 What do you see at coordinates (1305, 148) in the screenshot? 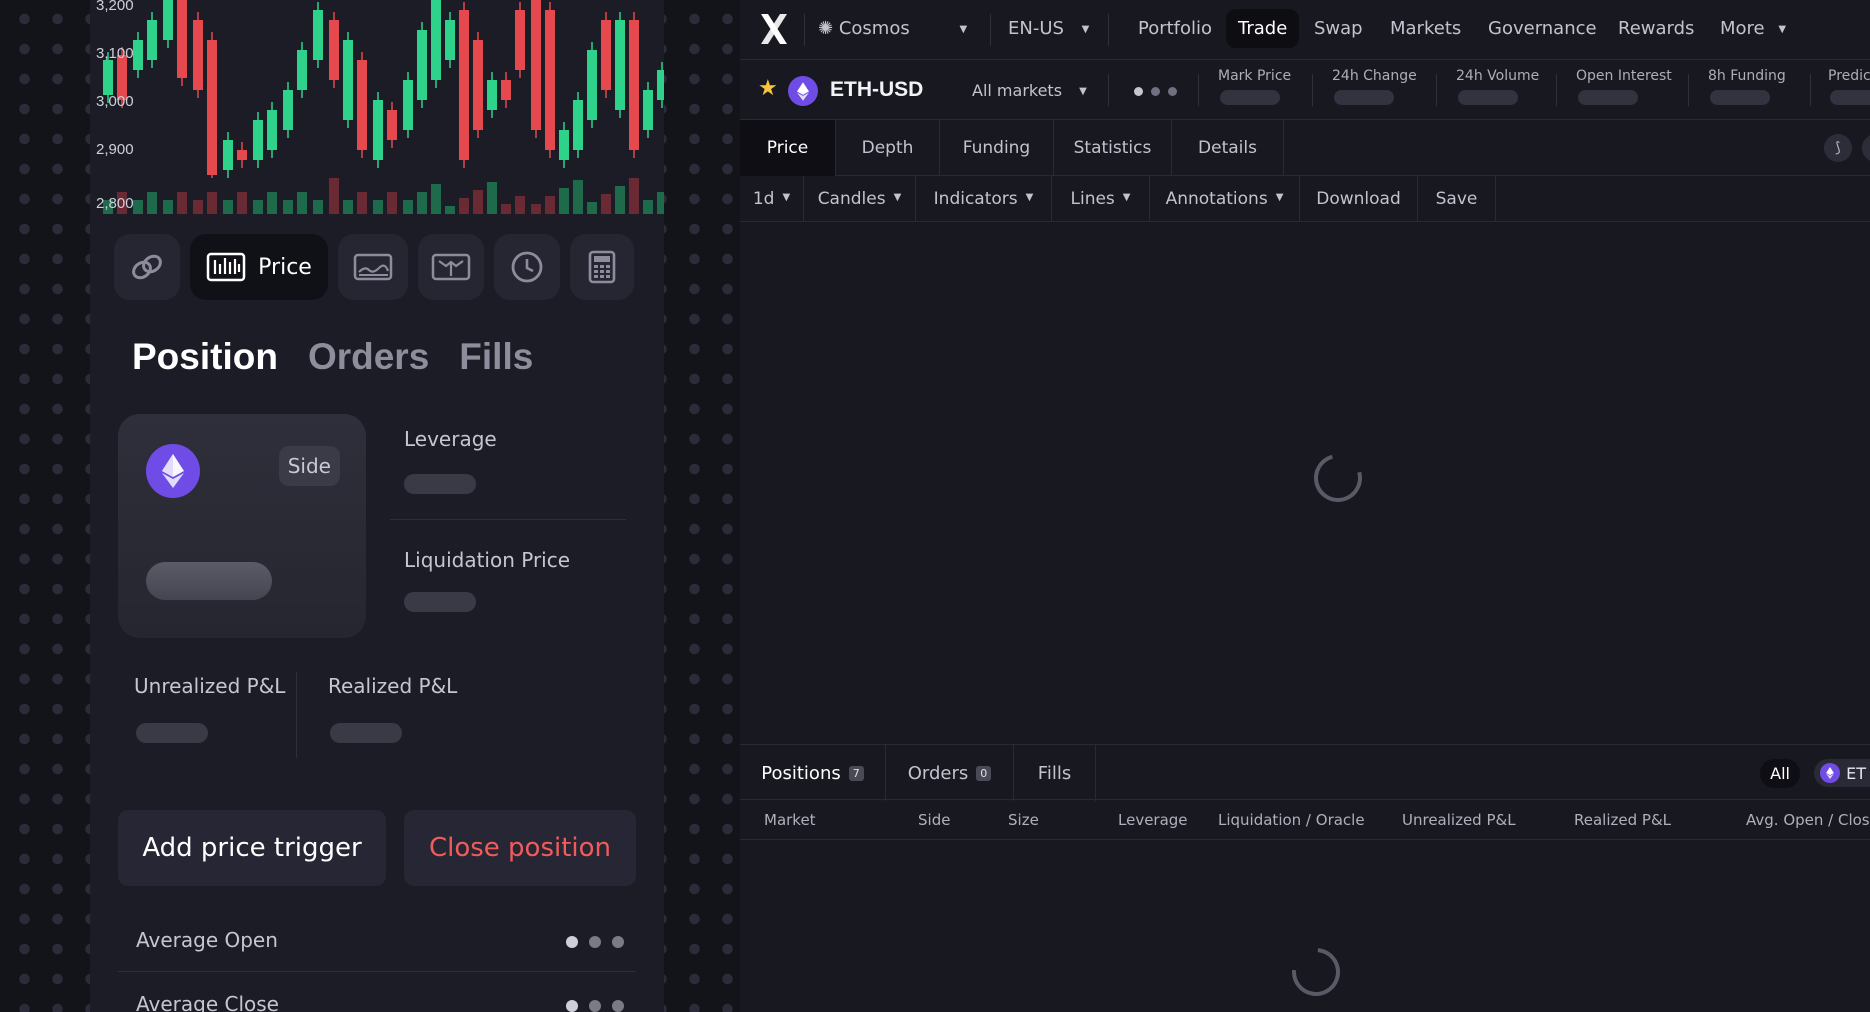
I see `chart-tabs: Price Depth Funding Statistics Details ⟆` at bounding box center [1305, 148].